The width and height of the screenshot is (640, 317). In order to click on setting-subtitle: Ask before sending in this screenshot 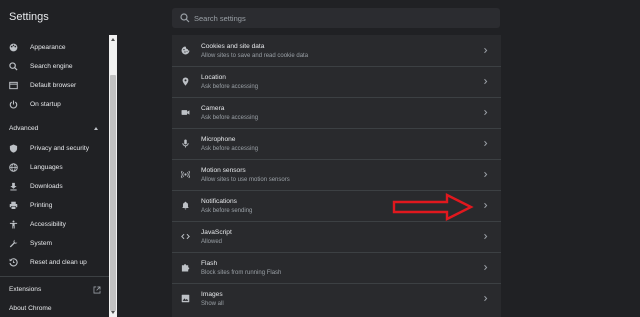, I will do `click(227, 211)`.